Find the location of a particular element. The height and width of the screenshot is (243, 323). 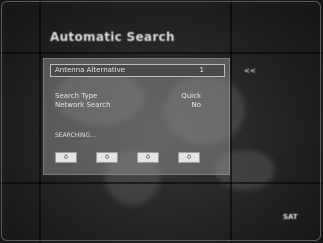

antenna-alternative-value: 1 is located at coordinates (201, 70).